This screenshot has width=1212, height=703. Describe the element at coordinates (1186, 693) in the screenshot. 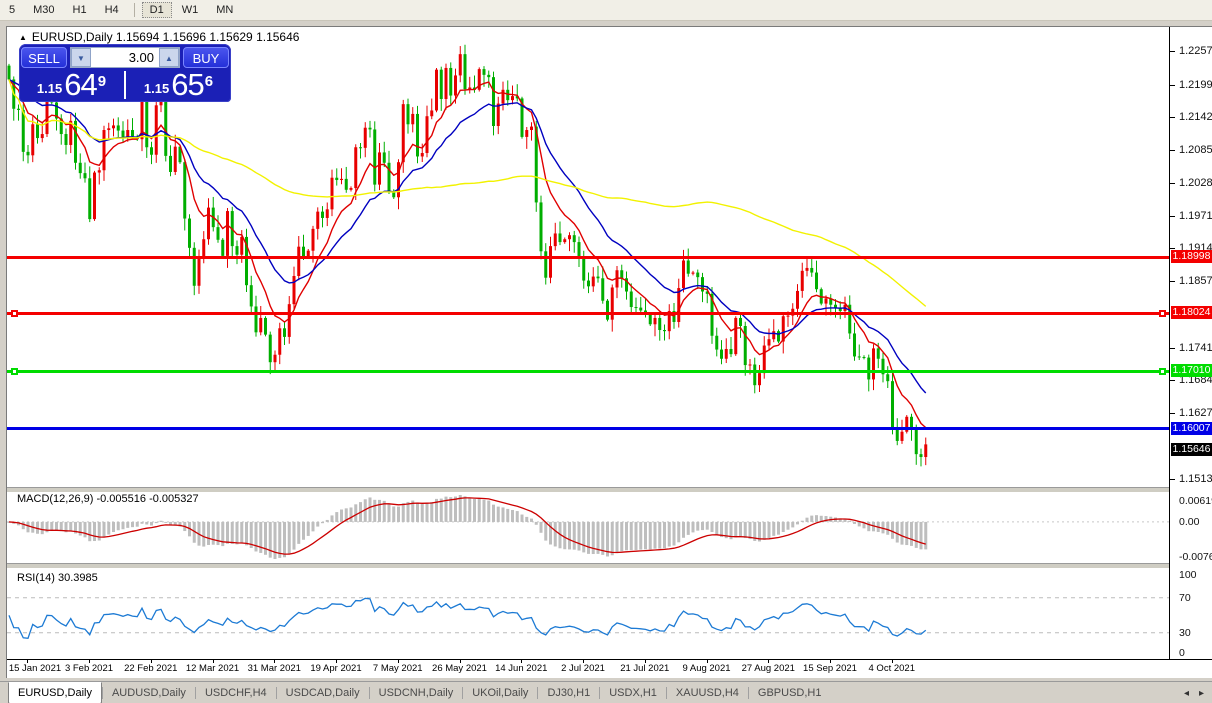

I see `tab-scroll-left-icon: ◂` at that location.